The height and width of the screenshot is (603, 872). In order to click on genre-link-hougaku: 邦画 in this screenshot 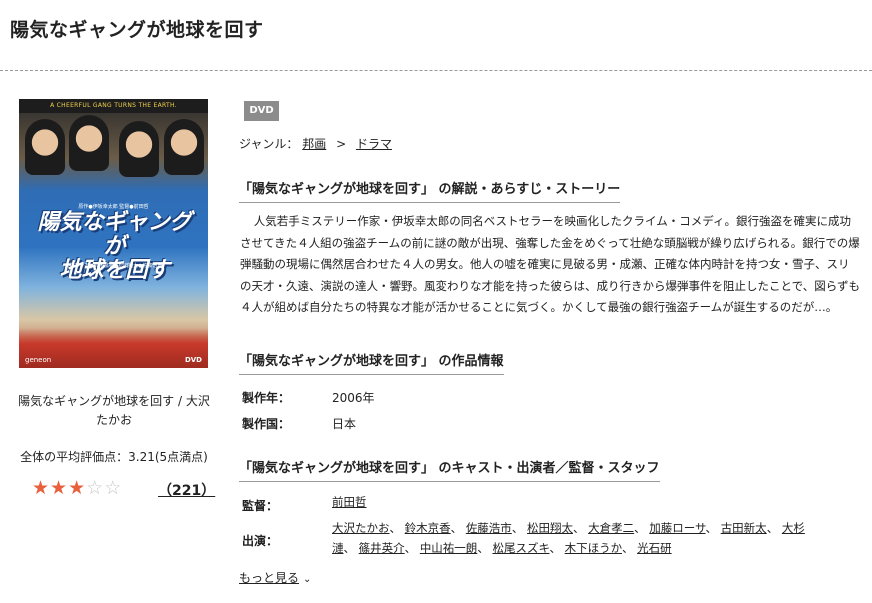, I will do `click(314, 144)`.